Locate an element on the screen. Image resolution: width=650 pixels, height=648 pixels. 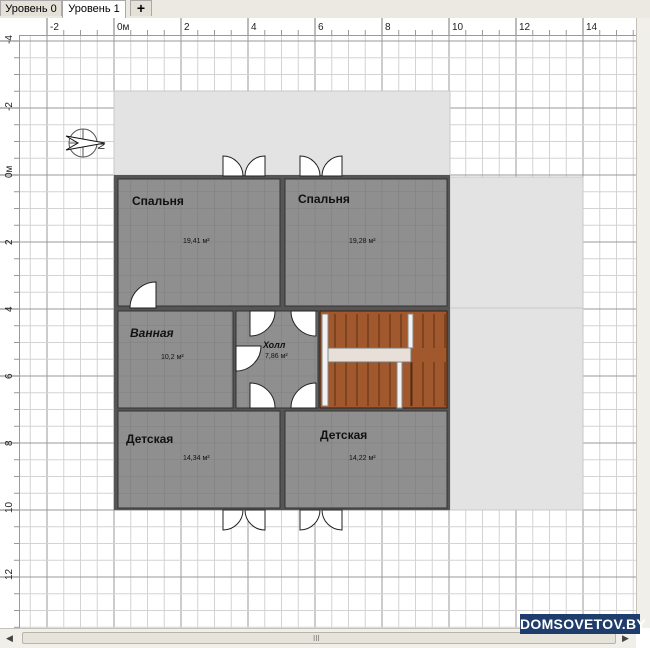
ruler-top-label: 6 is located at coordinates (321, 27).